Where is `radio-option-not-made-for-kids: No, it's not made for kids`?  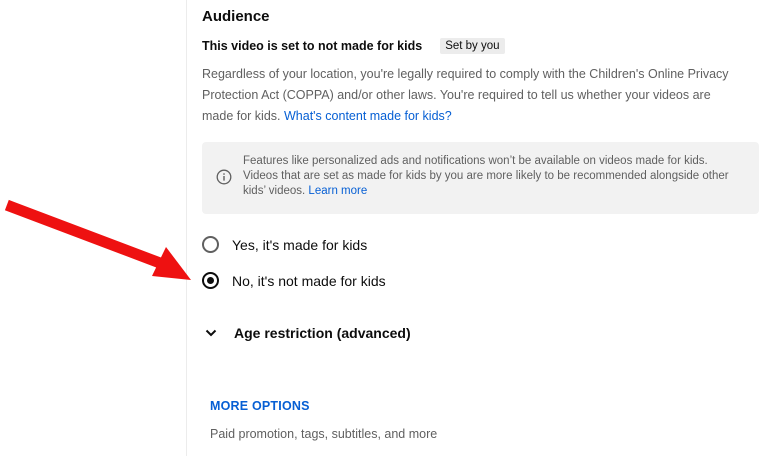 radio-option-not-made-for-kids: No, it's not made for kids is located at coordinates (294, 280).